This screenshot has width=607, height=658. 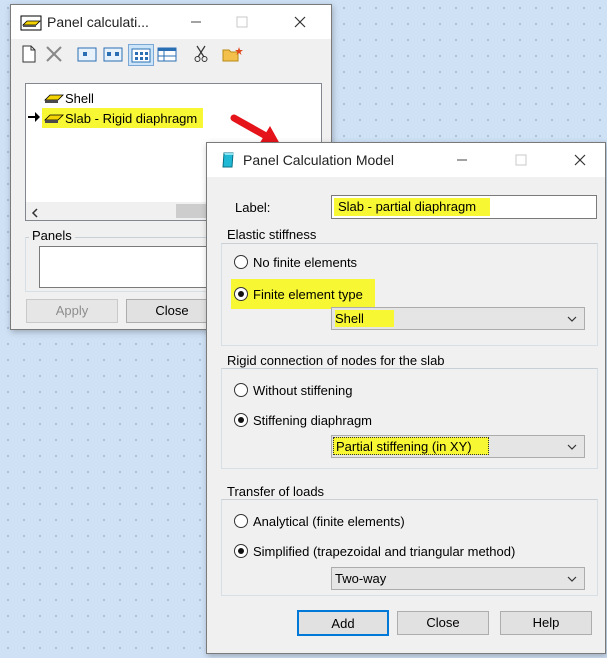 I want to click on maximize-button, so click(x=242, y=22).